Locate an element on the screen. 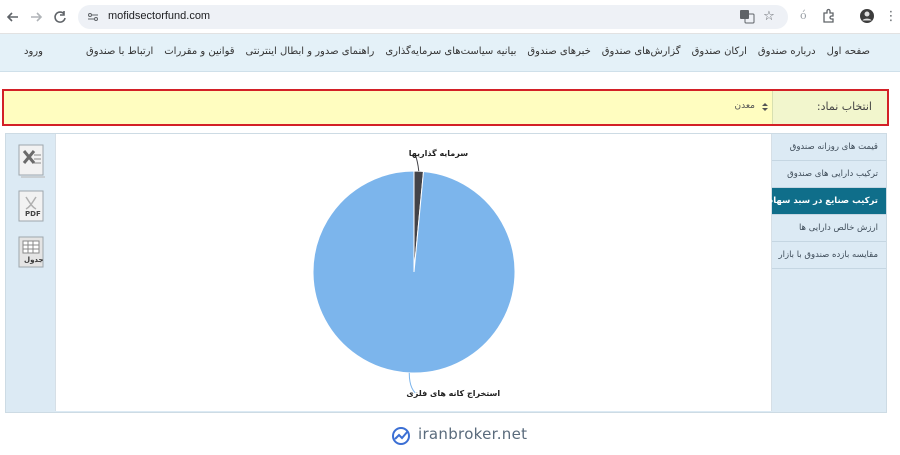  address-bar: mofidsectorfund.com is located at coordinates (433, 17).